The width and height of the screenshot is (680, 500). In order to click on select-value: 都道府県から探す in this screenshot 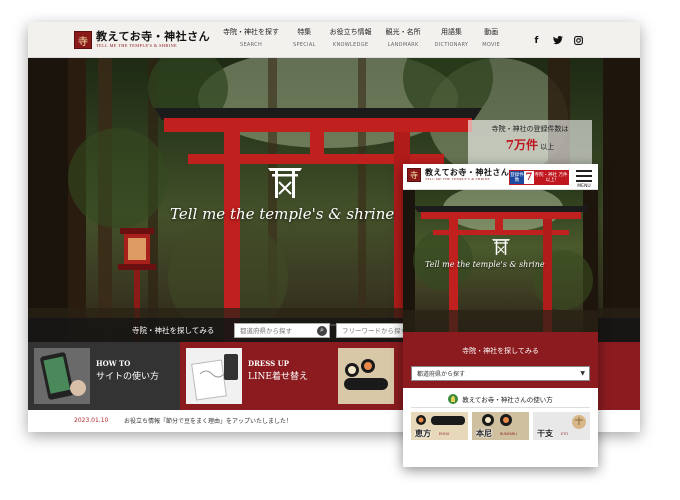, I will do `click(441, 374)`.